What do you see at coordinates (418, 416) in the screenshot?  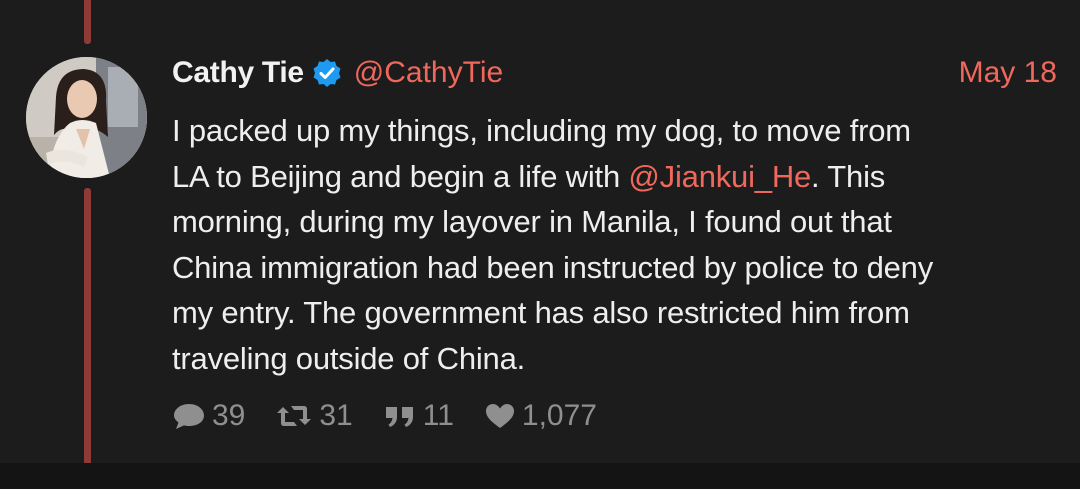 I see `quote-button: 11` at bounding box center [418, 416].